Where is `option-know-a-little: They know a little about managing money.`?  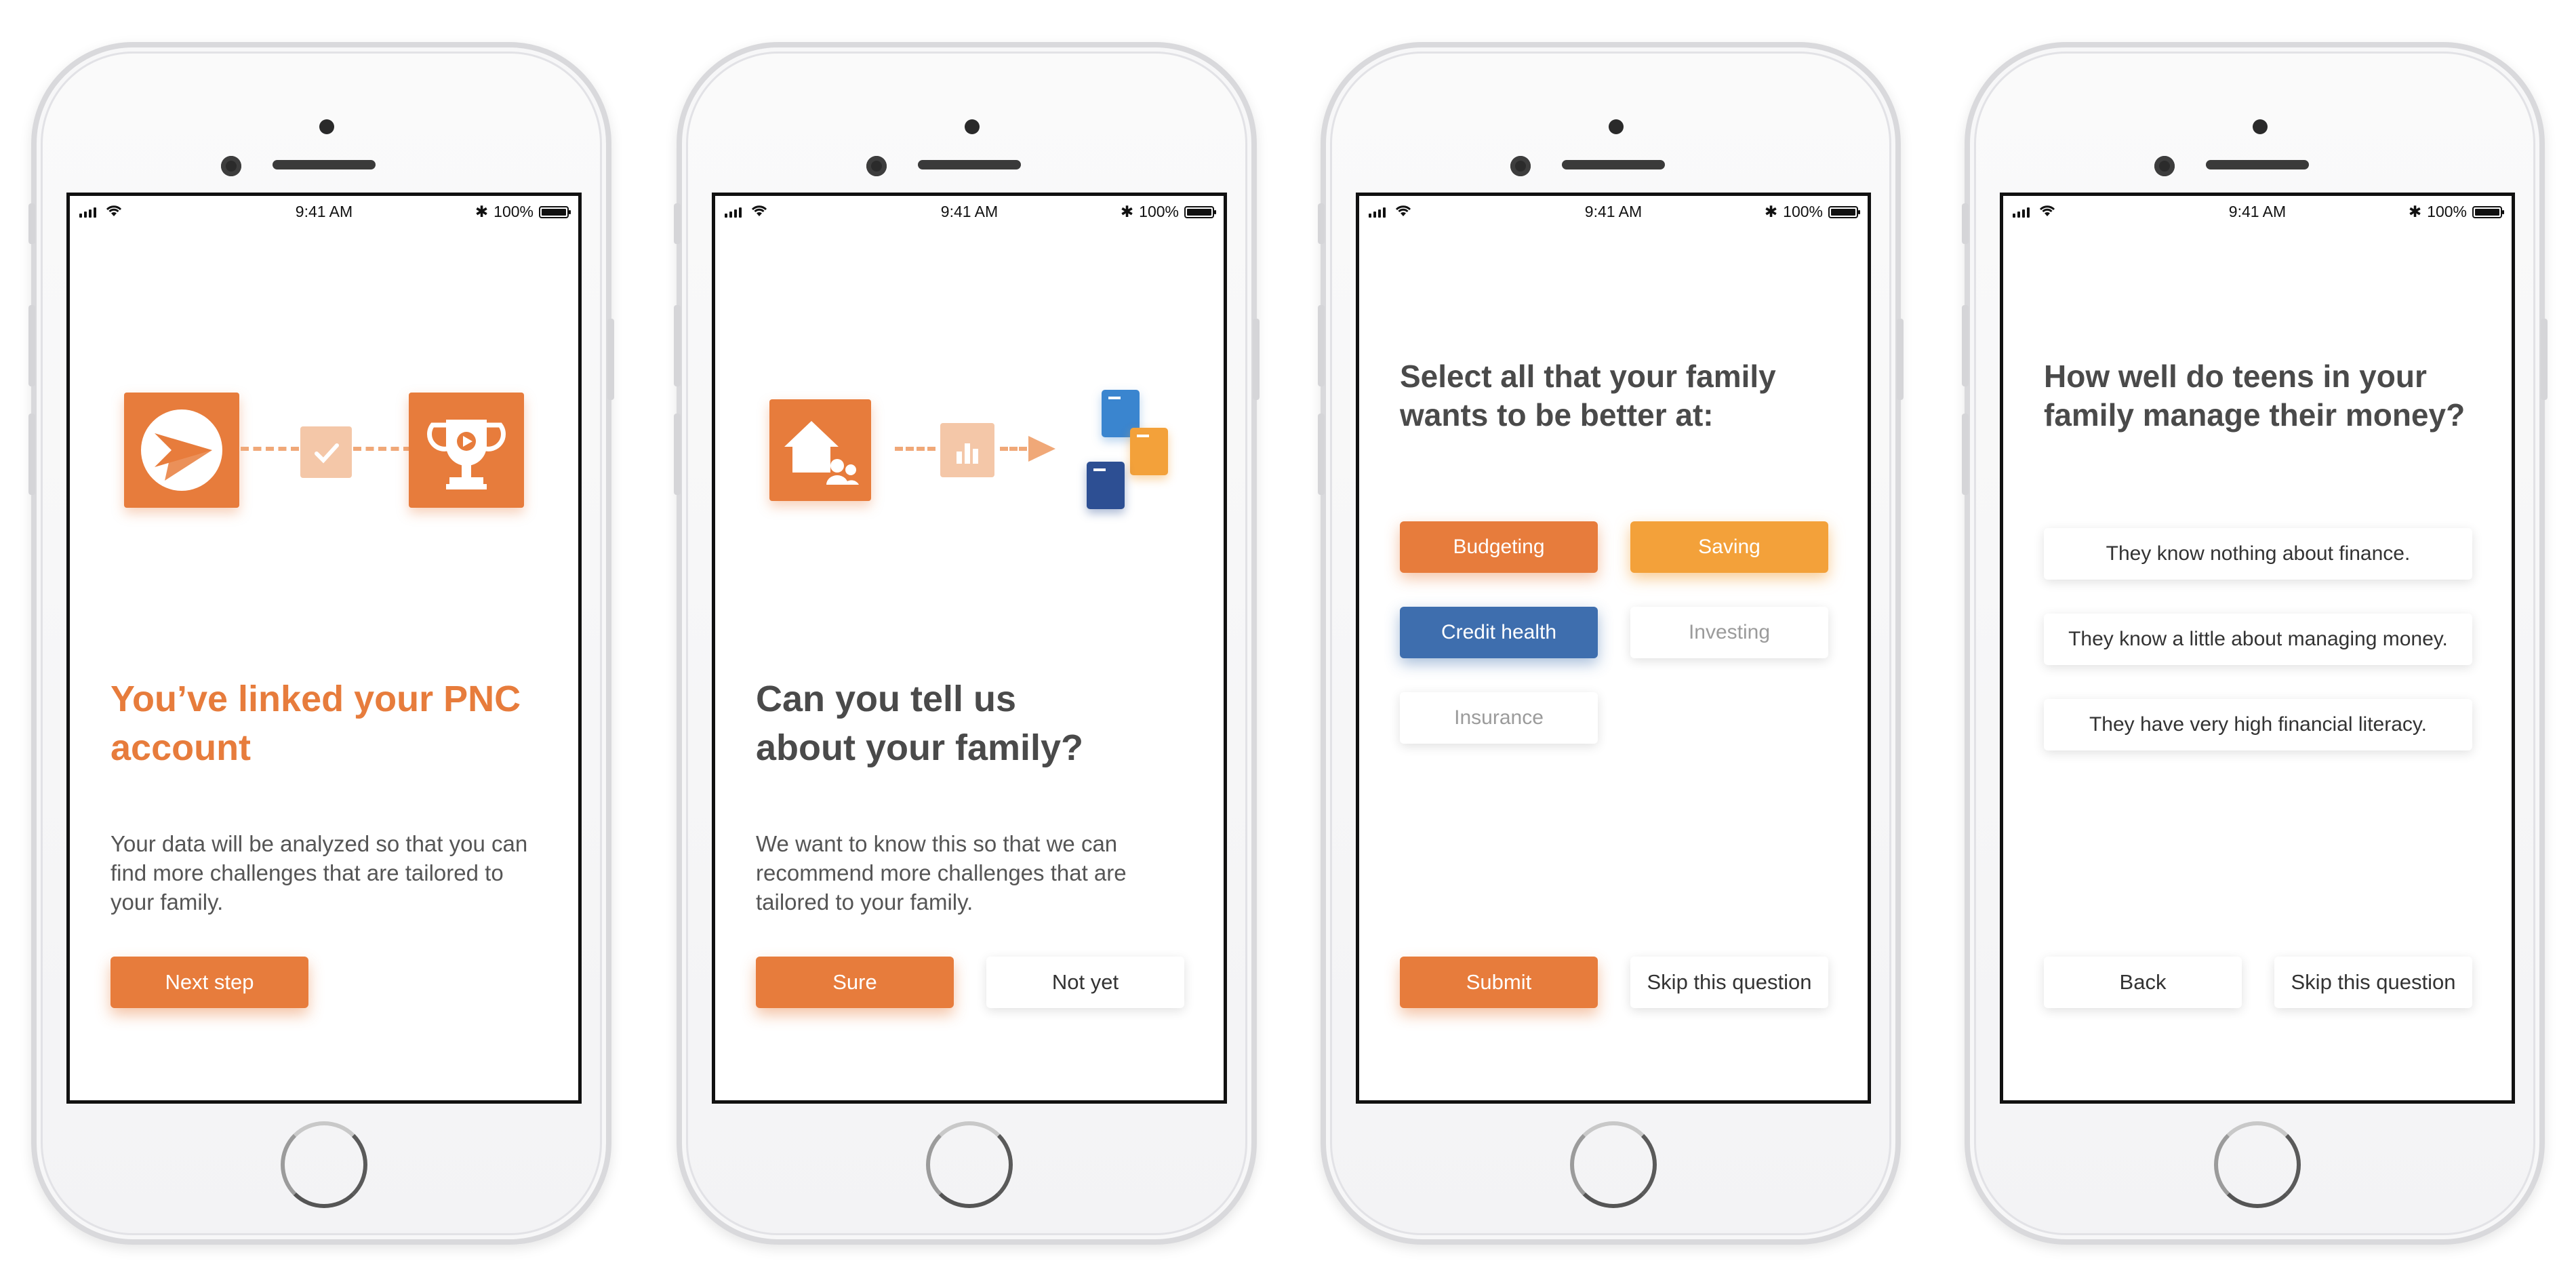 option-know-a-little: They know a little about managing money. is located at coordinates (2258, 639).